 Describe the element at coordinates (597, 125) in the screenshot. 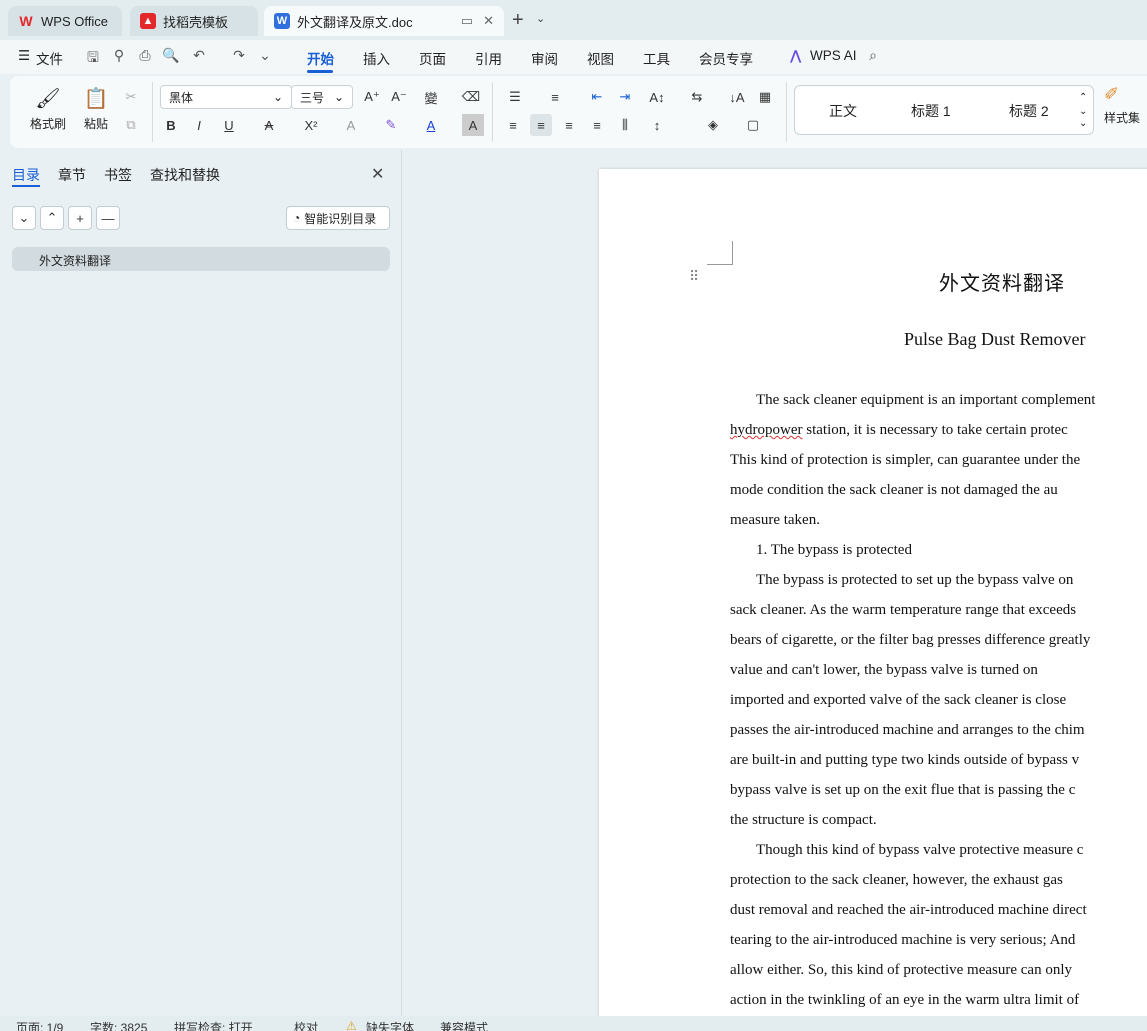

I see `justify-icon: ≡` at that location.